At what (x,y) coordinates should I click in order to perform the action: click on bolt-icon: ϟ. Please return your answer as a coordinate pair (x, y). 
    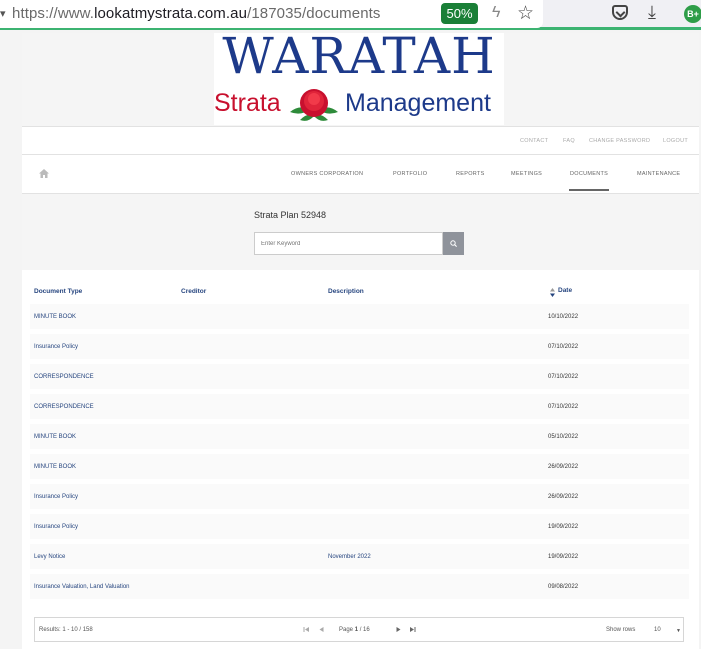
    Looking at the image, I should click on (496, 13).